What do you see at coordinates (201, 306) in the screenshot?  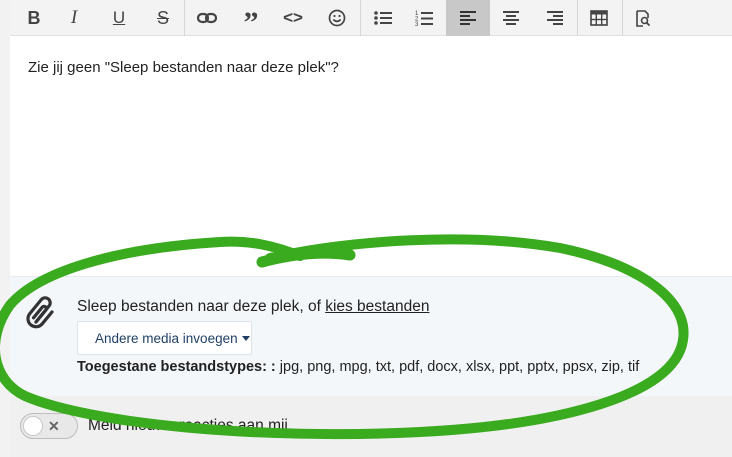 I see `drop-prefix-text: Sleep bestanden naar deze plek, of` at bounding box center [201, 306].